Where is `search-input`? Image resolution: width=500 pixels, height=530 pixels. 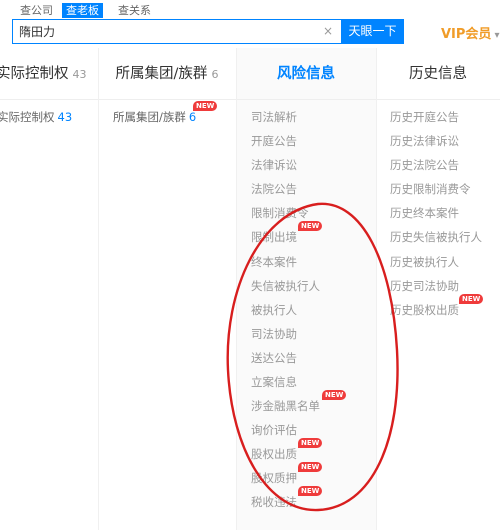 search-input is located at coordinates (164, 31).